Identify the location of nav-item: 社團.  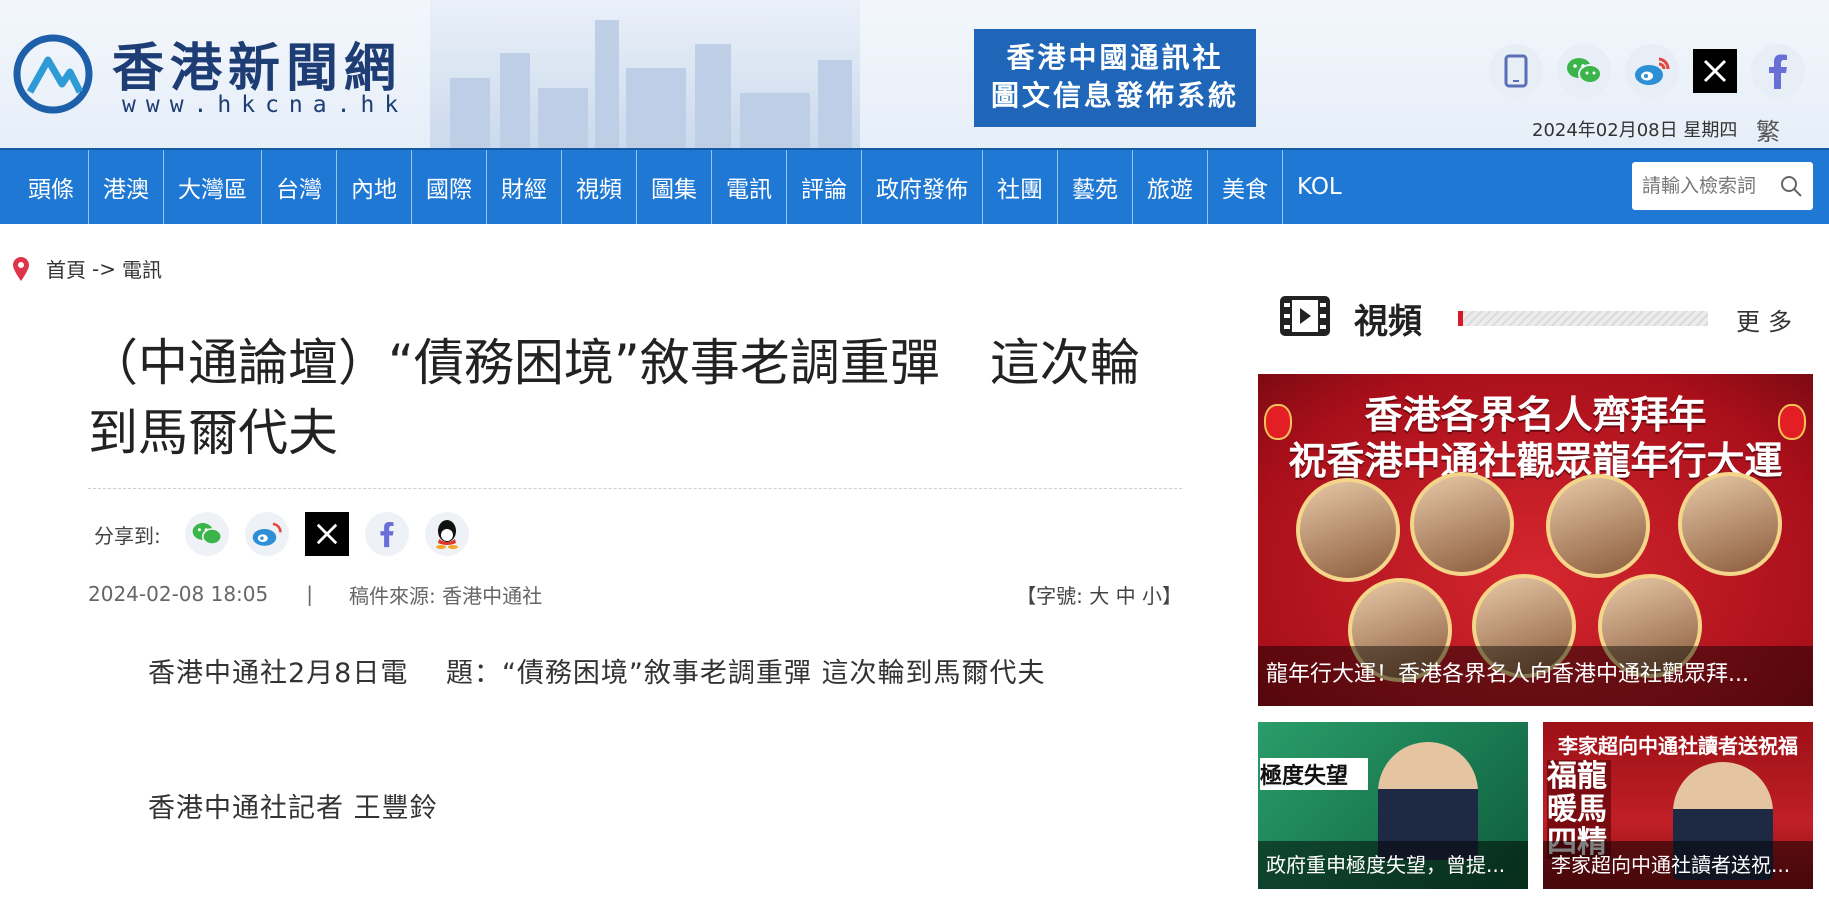
(1020, 187).